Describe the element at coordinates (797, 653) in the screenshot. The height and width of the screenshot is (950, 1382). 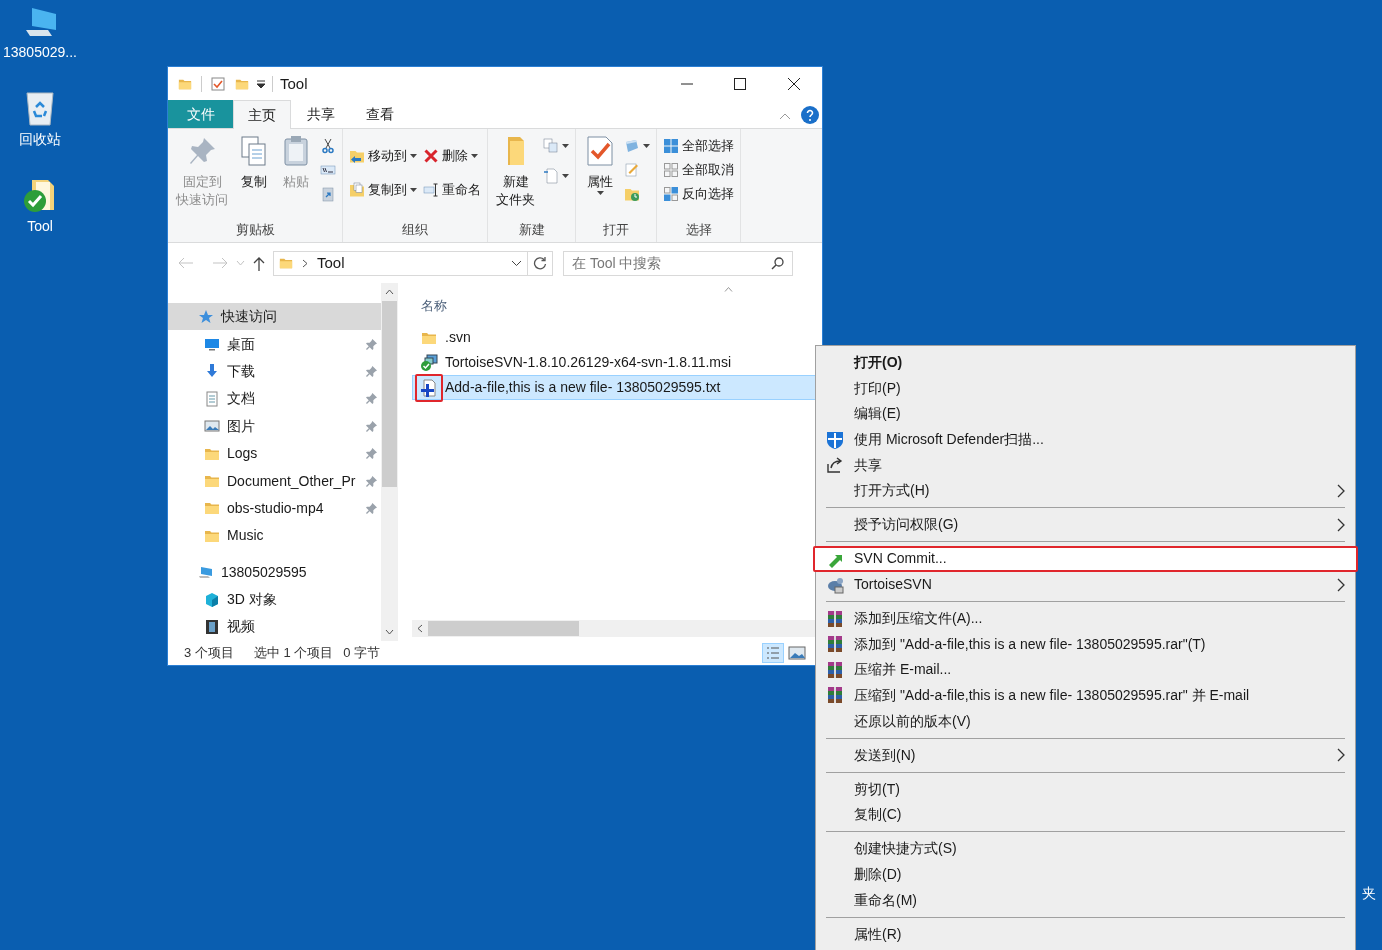
I see `large-icons-view-icon` at that location.